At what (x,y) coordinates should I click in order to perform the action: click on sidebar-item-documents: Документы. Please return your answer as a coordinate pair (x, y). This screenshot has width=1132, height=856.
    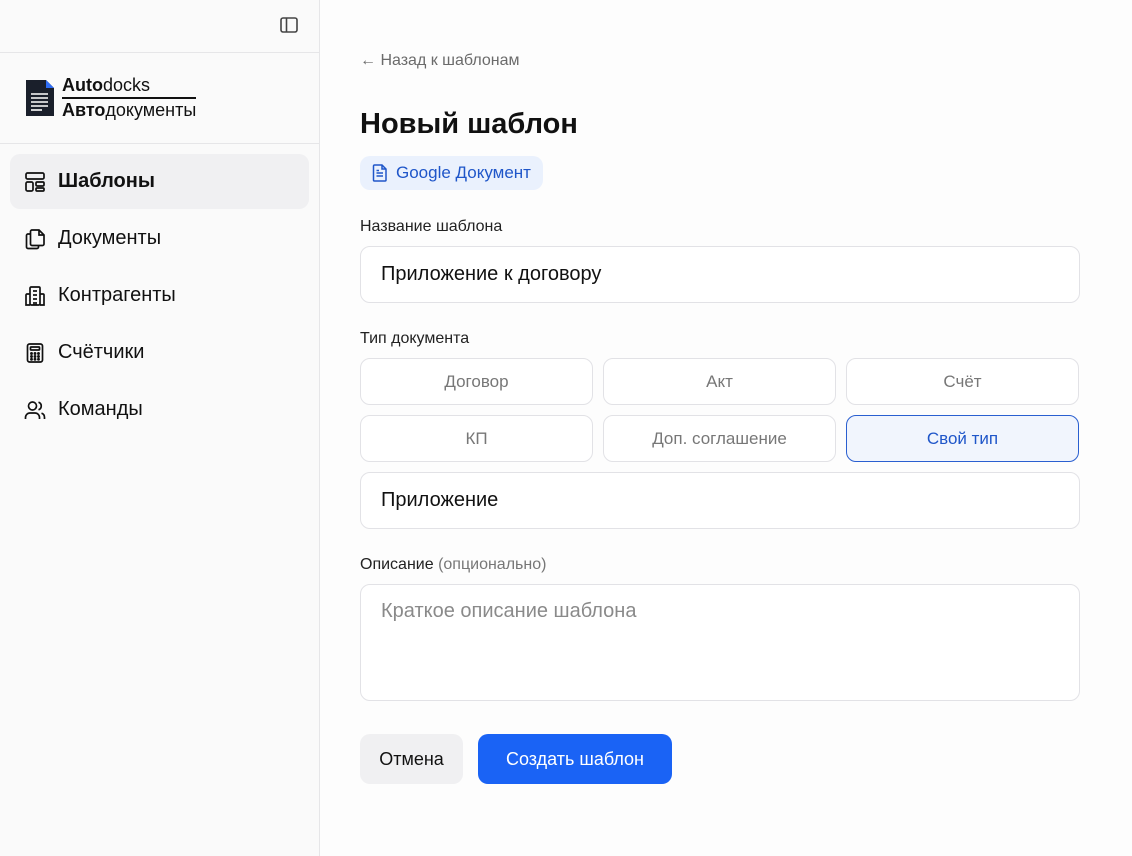
    Looking at the image, I should click on (159, 238).